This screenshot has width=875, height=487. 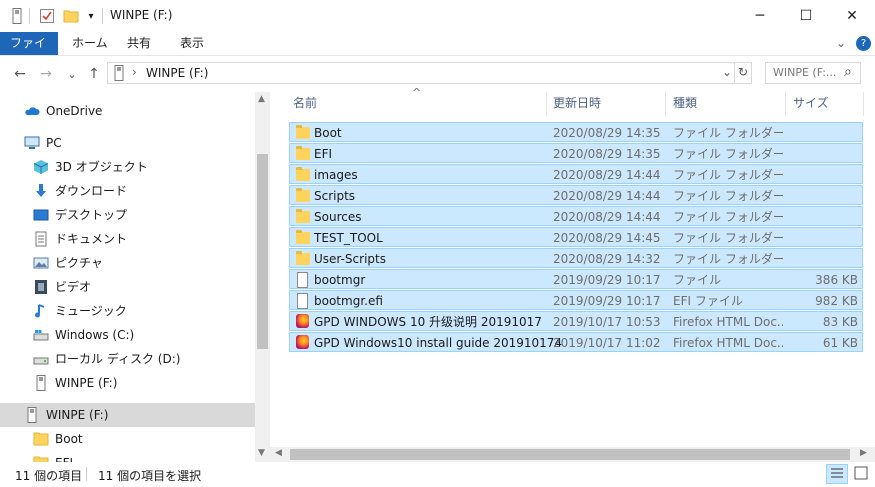 I want to click on file-date: 2020/08/29 14:44, so click(x=607, y=196).